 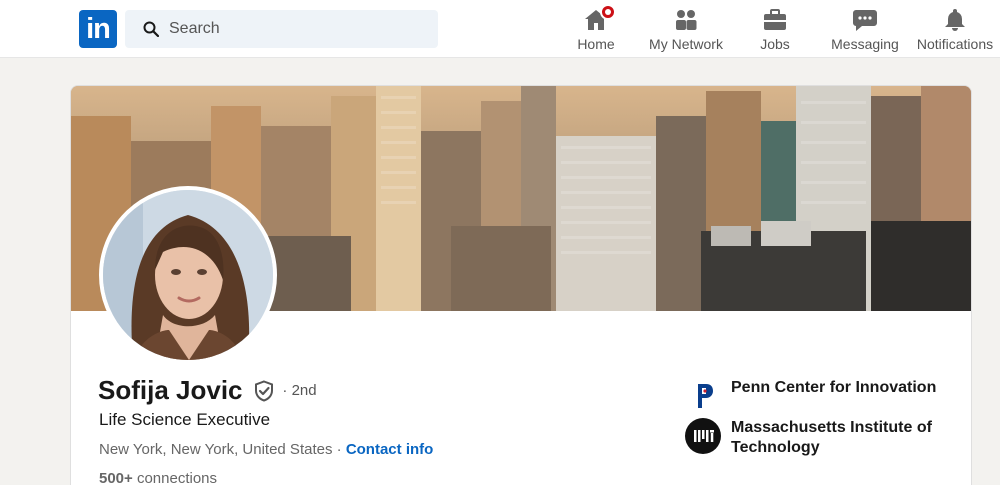 What do you see at coordinates (686, 20) in the screenshot?
I see `people-icon` at bounding box center [686, 20].